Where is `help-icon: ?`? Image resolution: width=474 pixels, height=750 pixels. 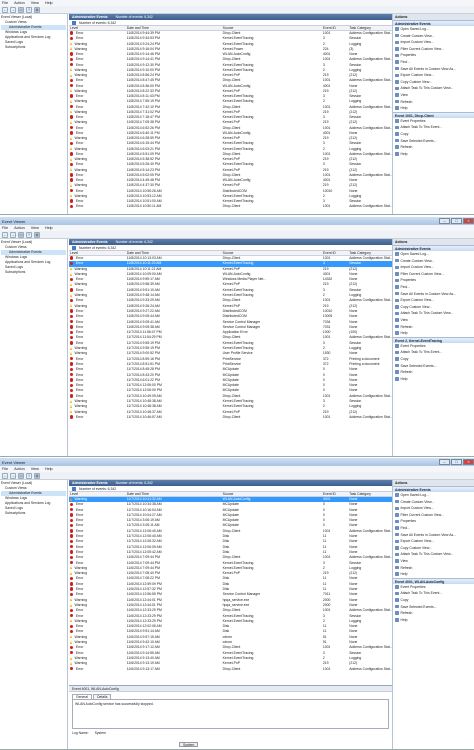
help-icon: ? is located at coordinates (29, 475).